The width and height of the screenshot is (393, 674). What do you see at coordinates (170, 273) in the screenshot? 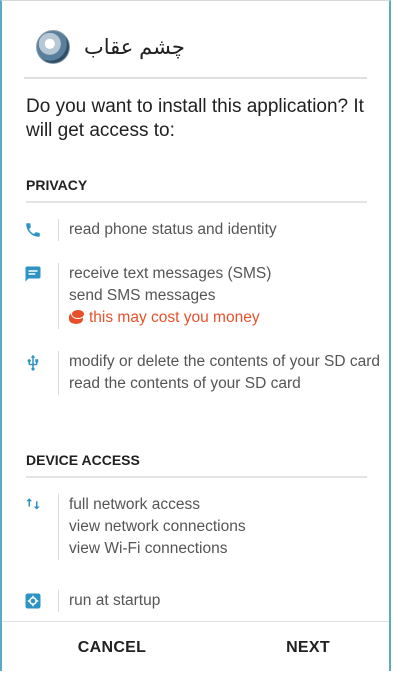
I see `permission-line: receive text messages (SMS)` at bounding box center [170, 273].